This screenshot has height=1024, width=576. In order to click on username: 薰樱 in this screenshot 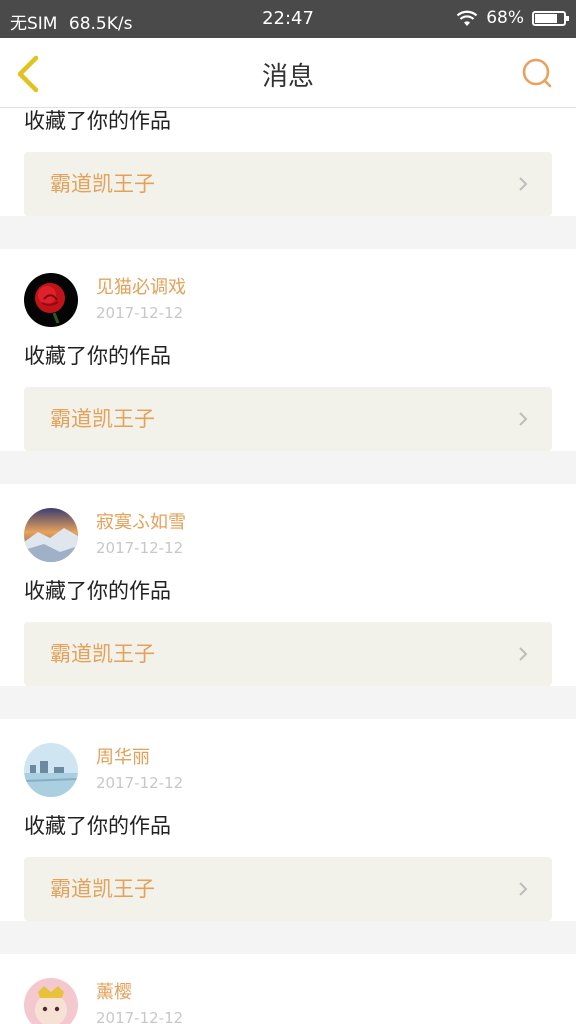, I will do `click(139, 993)`.